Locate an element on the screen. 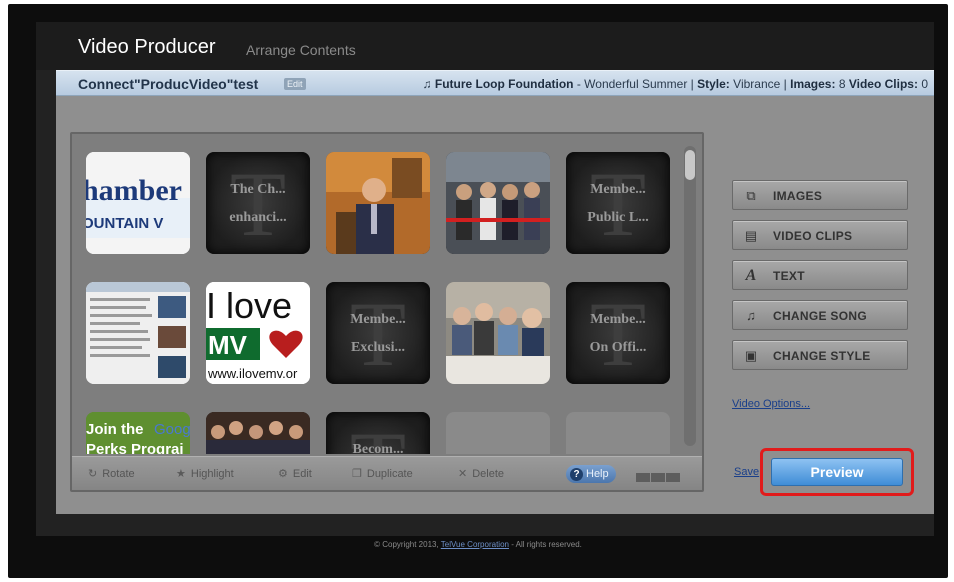 The width and height of the screenshot is (954, 582). group-dinner-photo is located at coordinates (498, 333).